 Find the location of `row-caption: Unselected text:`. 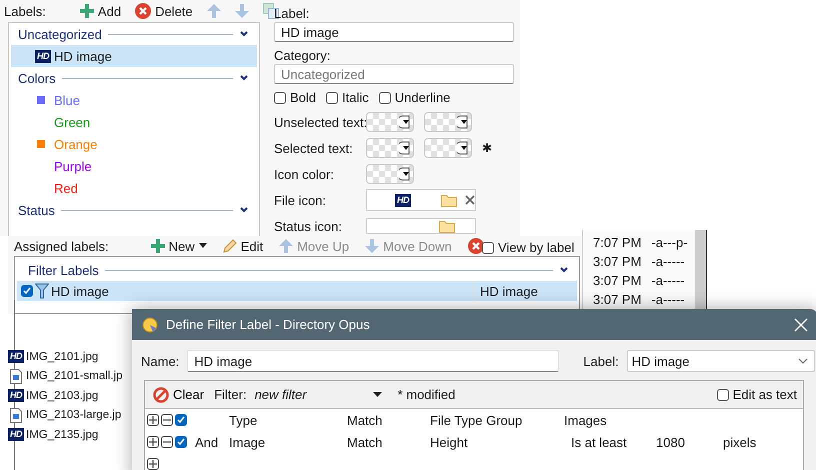

row-caption: Unselected text: is located at coordinates (320, 122).